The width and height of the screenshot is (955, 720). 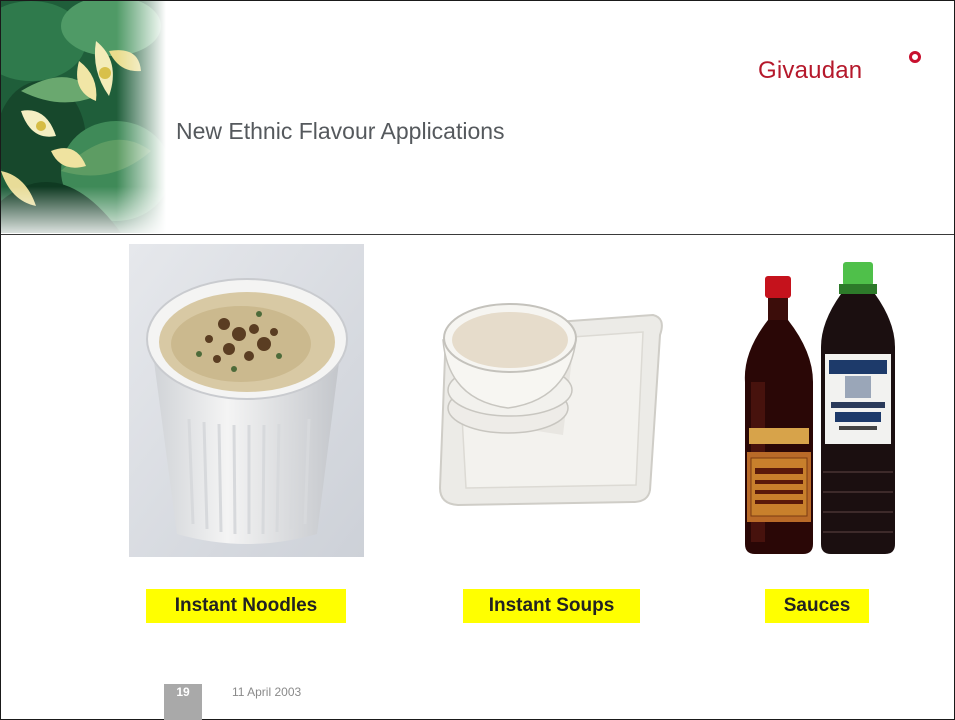 I want to click on footer-date: 11 April 2003, so click(x=267, y=692).